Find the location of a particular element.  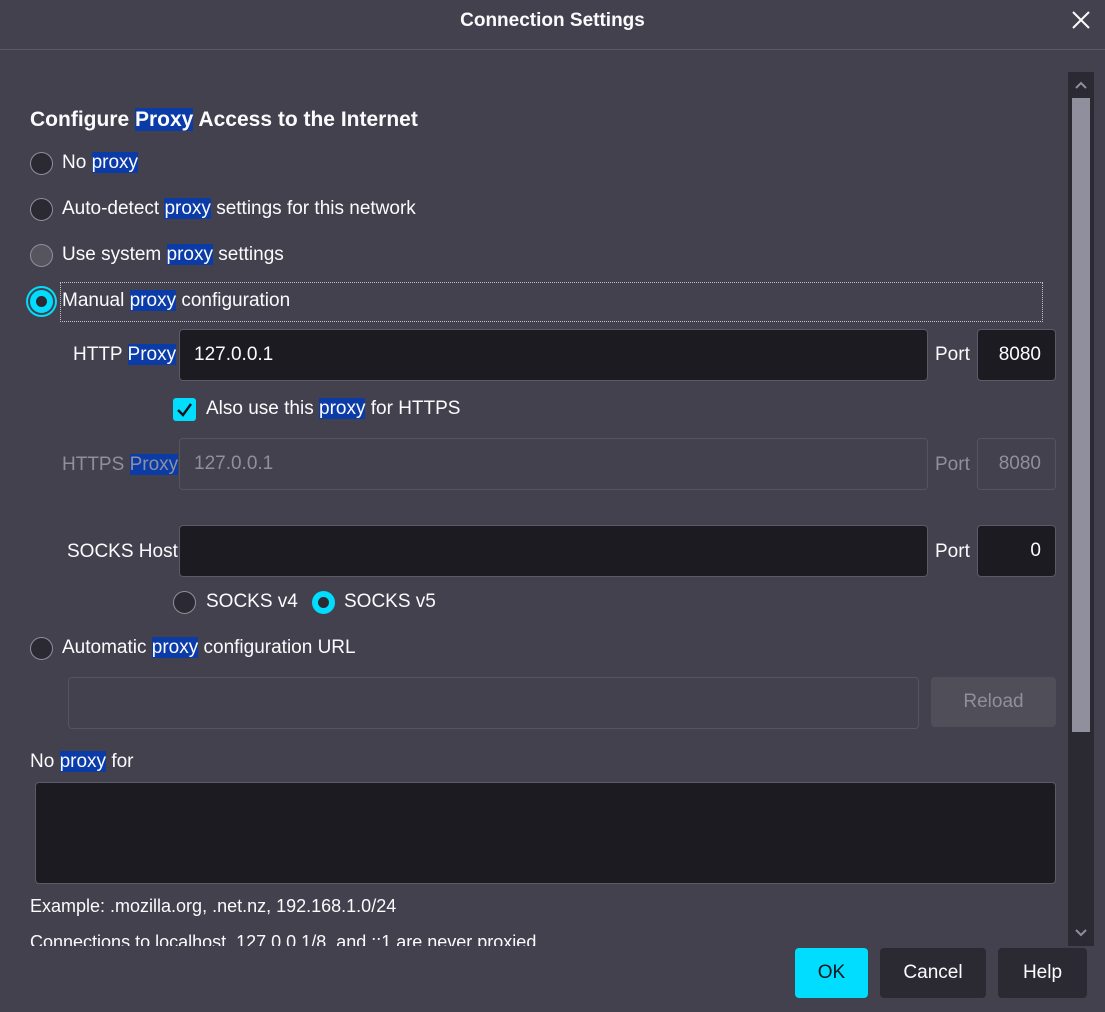

checkmark-icon is located at coordinates (184, 410).